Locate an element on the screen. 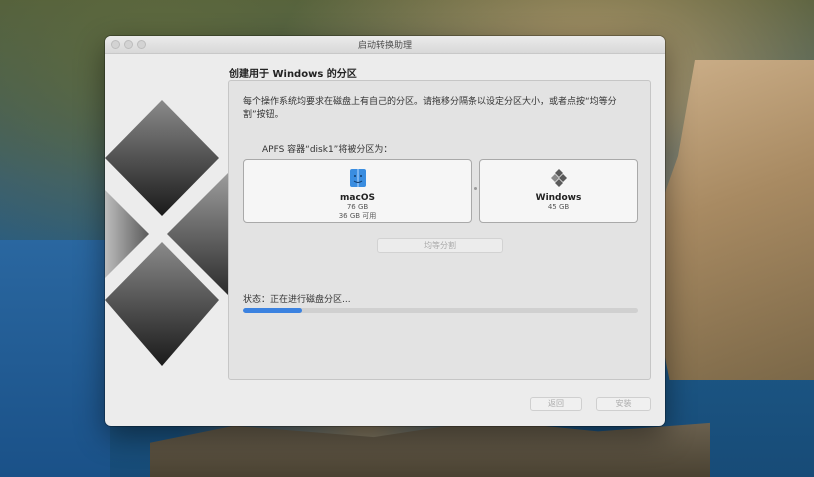 The height and width of the screenshot is (477, 814). wallpaper-sea is located at coordinates (55, 358).